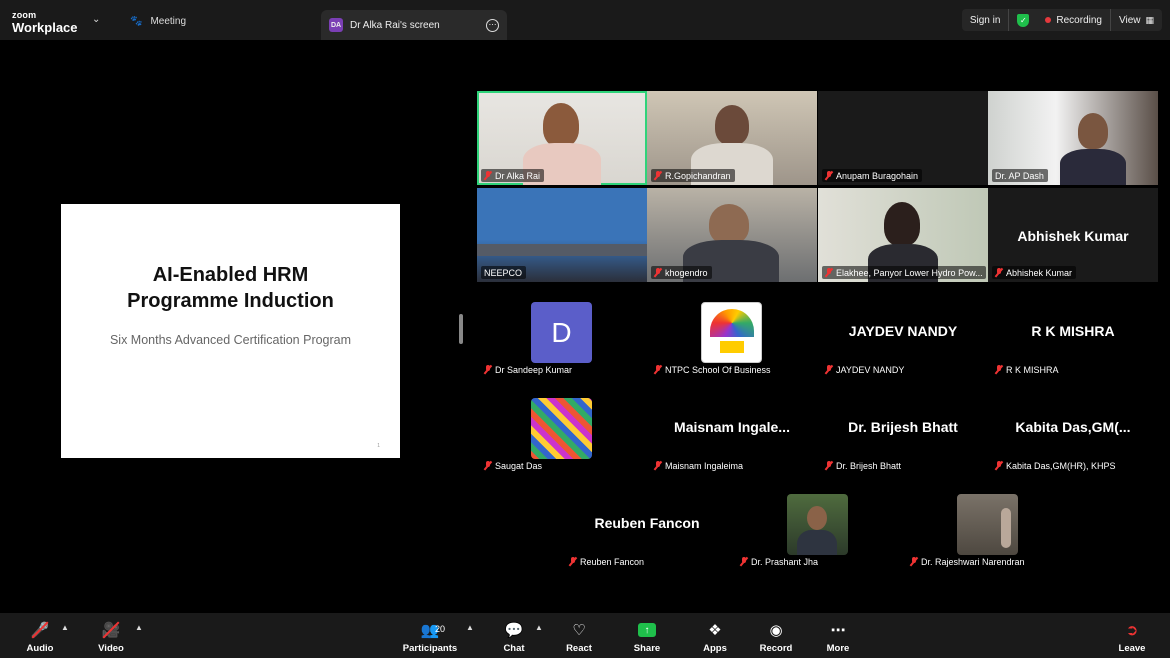 The image size is (1170, 658). What do you see at coordinates (514, 648) in the screenshot?
I see `chat-label: Chat` at bounding box center [514, 648].